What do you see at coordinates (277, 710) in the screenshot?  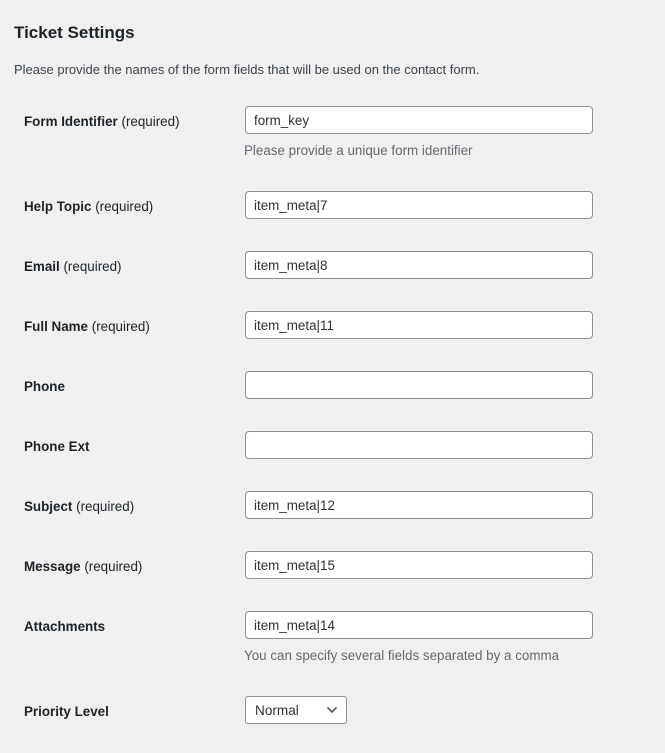 I see `priority-selected-value: Normal` at bounding box center [277, 710].